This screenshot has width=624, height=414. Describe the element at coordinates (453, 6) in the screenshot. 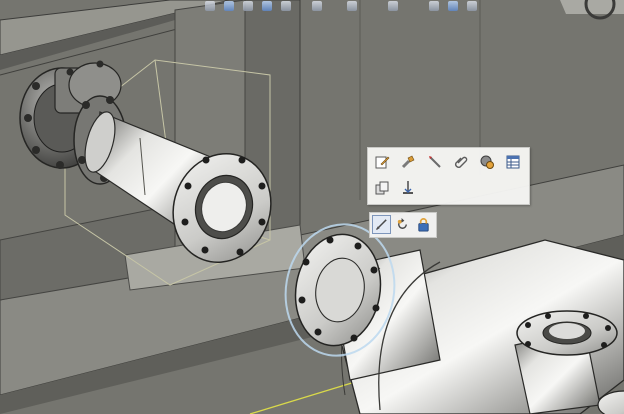

I see `tag-icon` at that location.